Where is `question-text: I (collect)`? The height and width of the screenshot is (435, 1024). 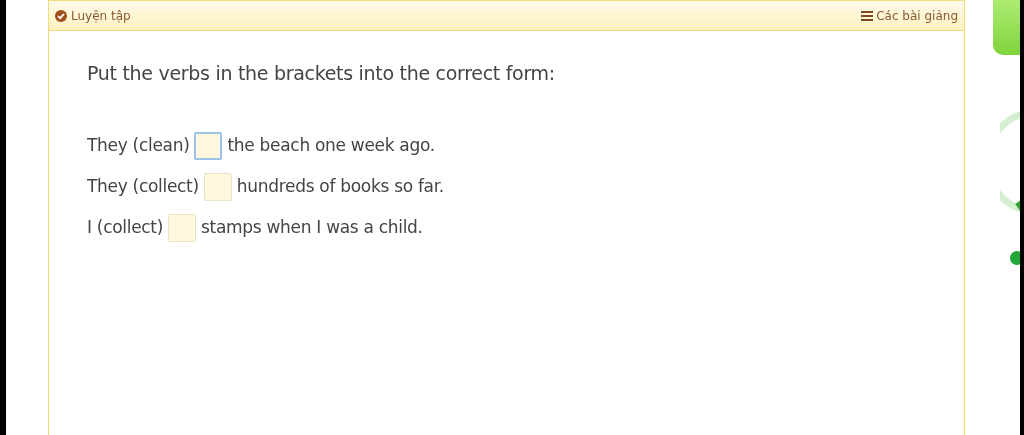
question-text: I (collect) is located at coordinates (125, 228).